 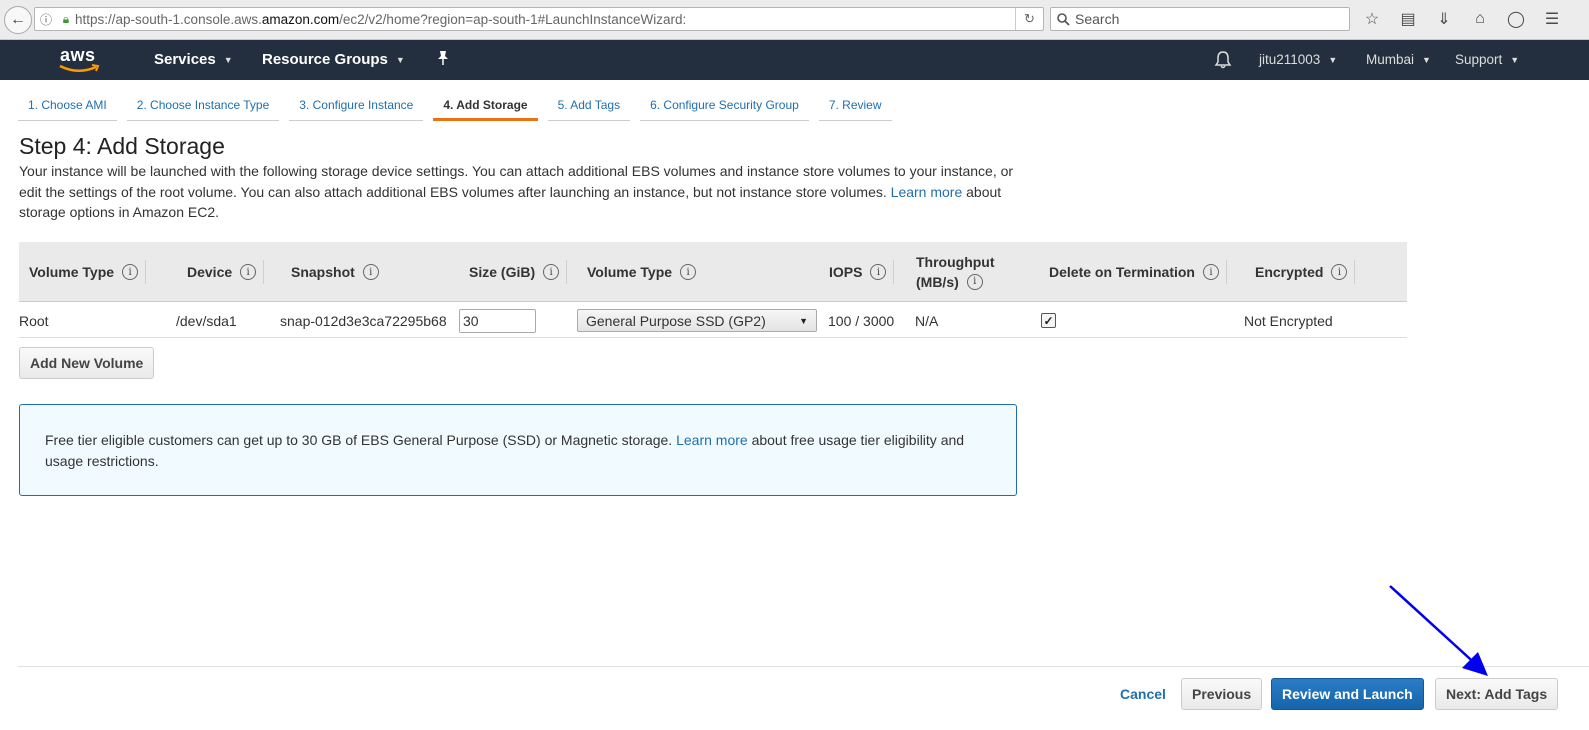 I want to click on cell-size, so click(x=497, y=320).